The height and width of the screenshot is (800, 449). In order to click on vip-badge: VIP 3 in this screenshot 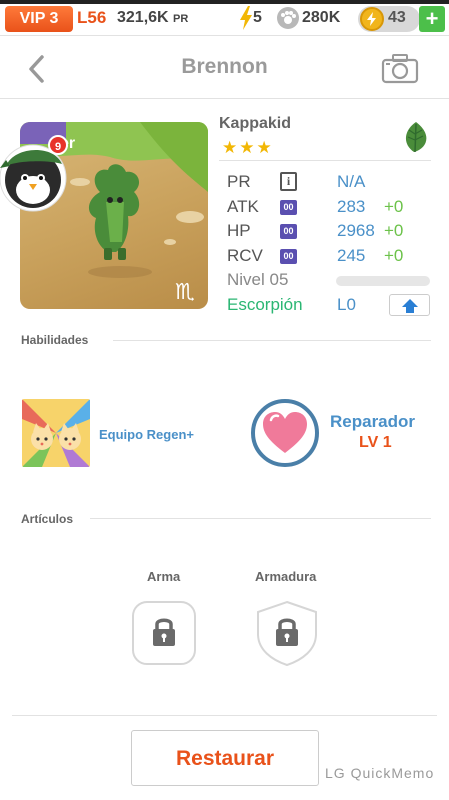, I will do `click(39, 19)`.